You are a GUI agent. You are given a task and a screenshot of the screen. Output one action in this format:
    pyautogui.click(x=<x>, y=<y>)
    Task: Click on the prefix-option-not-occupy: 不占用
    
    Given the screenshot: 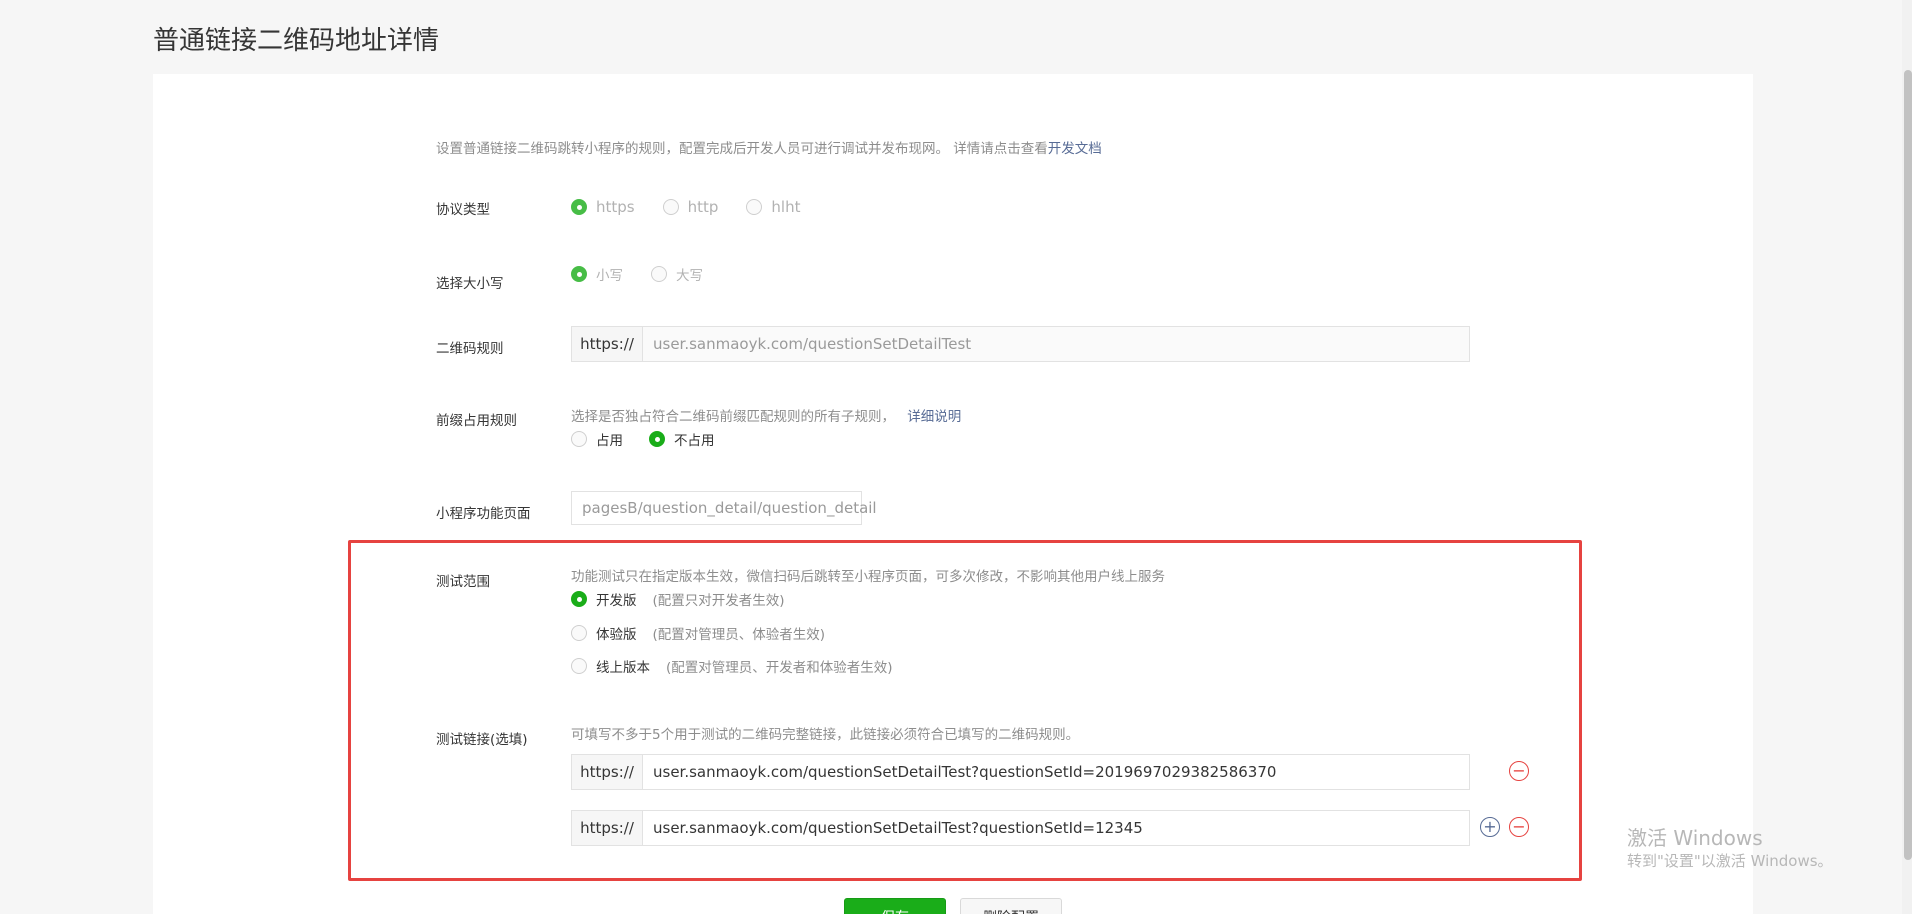 What is the action you would take?
    pyautogui.click(x=682, y=439)
    